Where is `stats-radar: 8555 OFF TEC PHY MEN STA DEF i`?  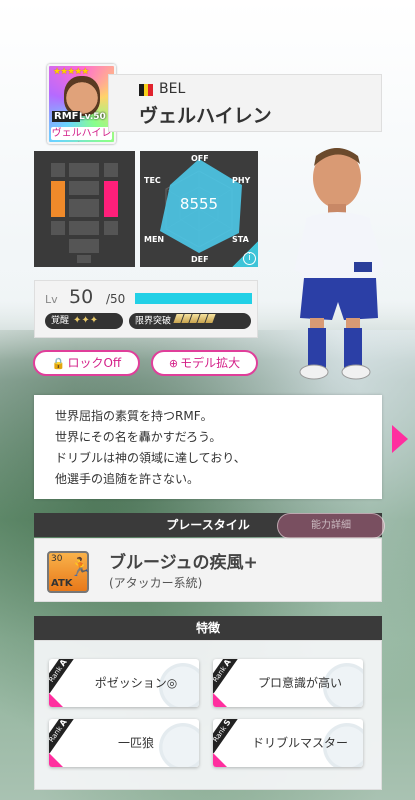 stats-radar: 8555 OFF TEC PHY MEN STA DEF i is located at coordinates (199, 209).